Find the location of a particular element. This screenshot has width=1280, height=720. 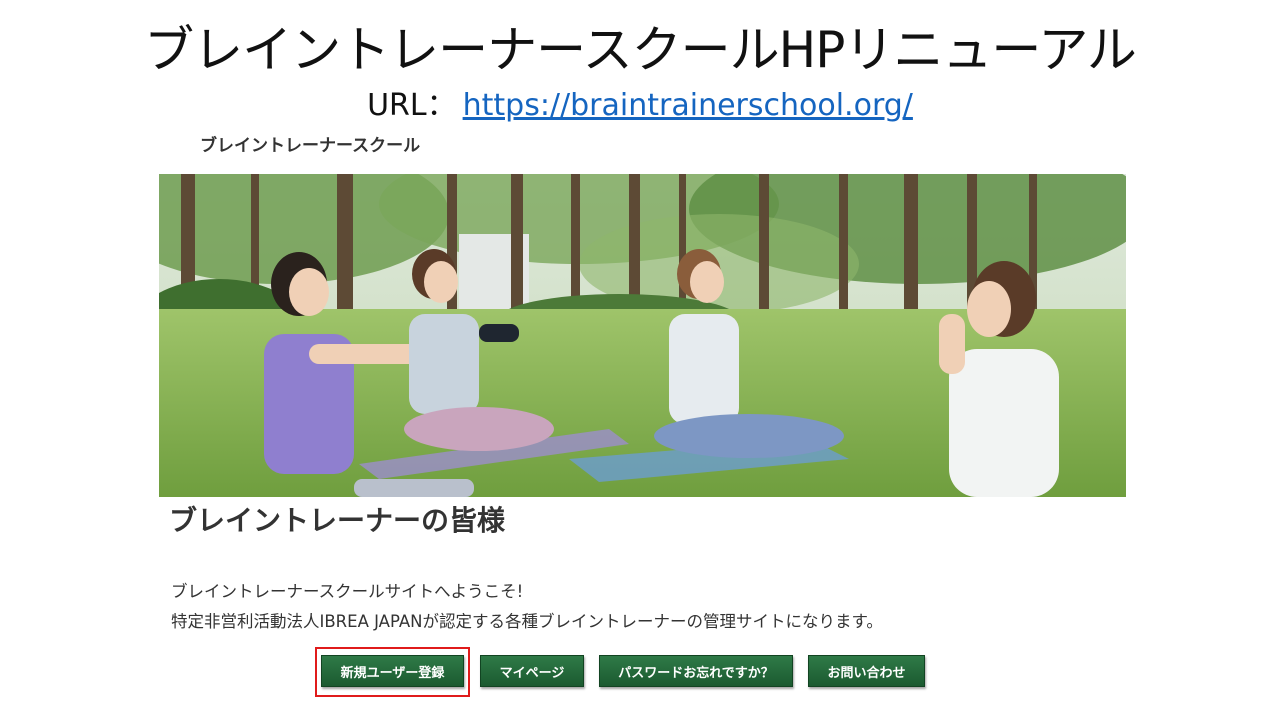

mypage-button: マイページ is located at coordinates (532, 671).